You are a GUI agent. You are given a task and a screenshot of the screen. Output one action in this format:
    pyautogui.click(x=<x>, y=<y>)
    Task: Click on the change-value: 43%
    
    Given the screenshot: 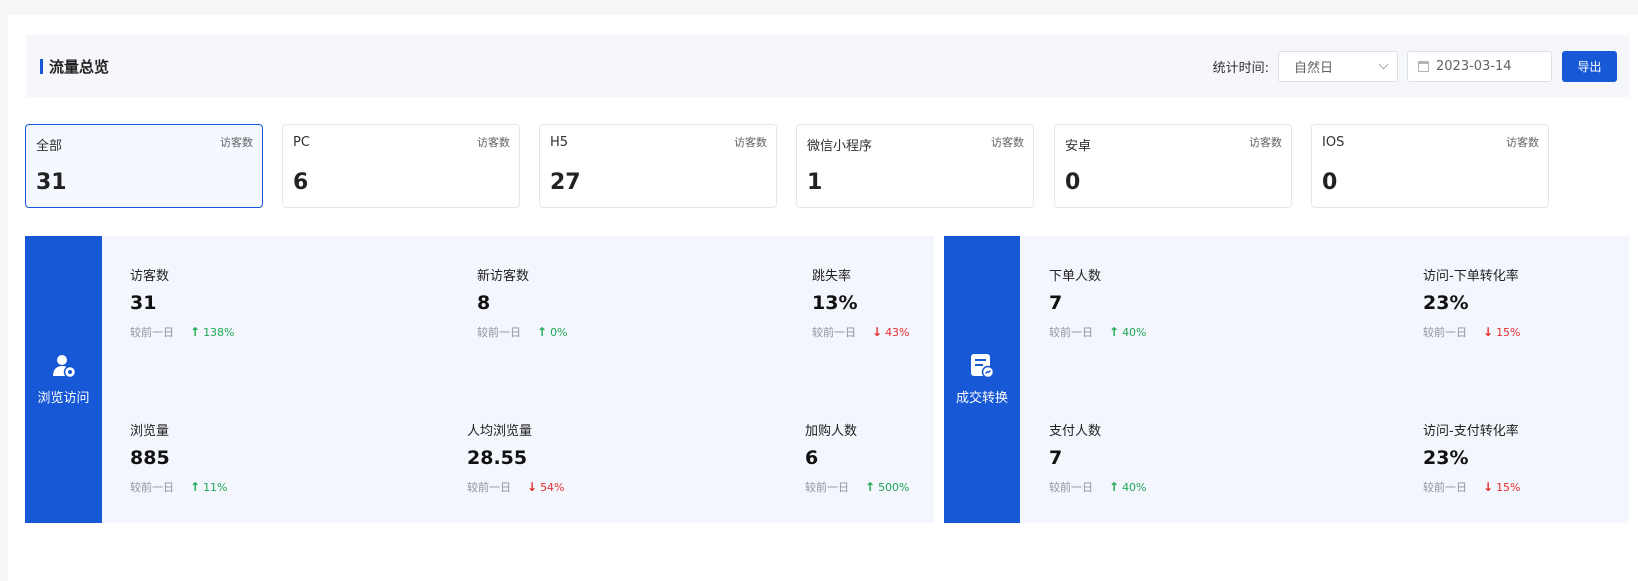 What is the action you would take?
    pyautogui.click(x=897, y=332)
    